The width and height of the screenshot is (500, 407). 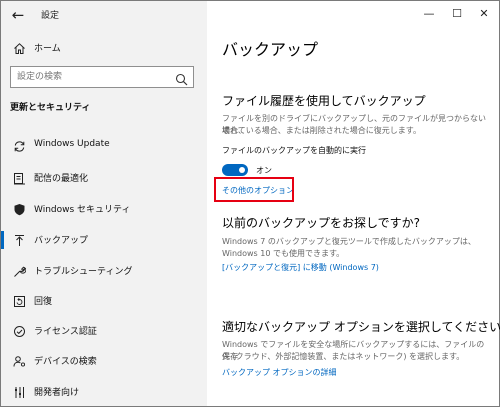 I want to click on sidebar-item-label: 回復, so click(x=43, y=302).